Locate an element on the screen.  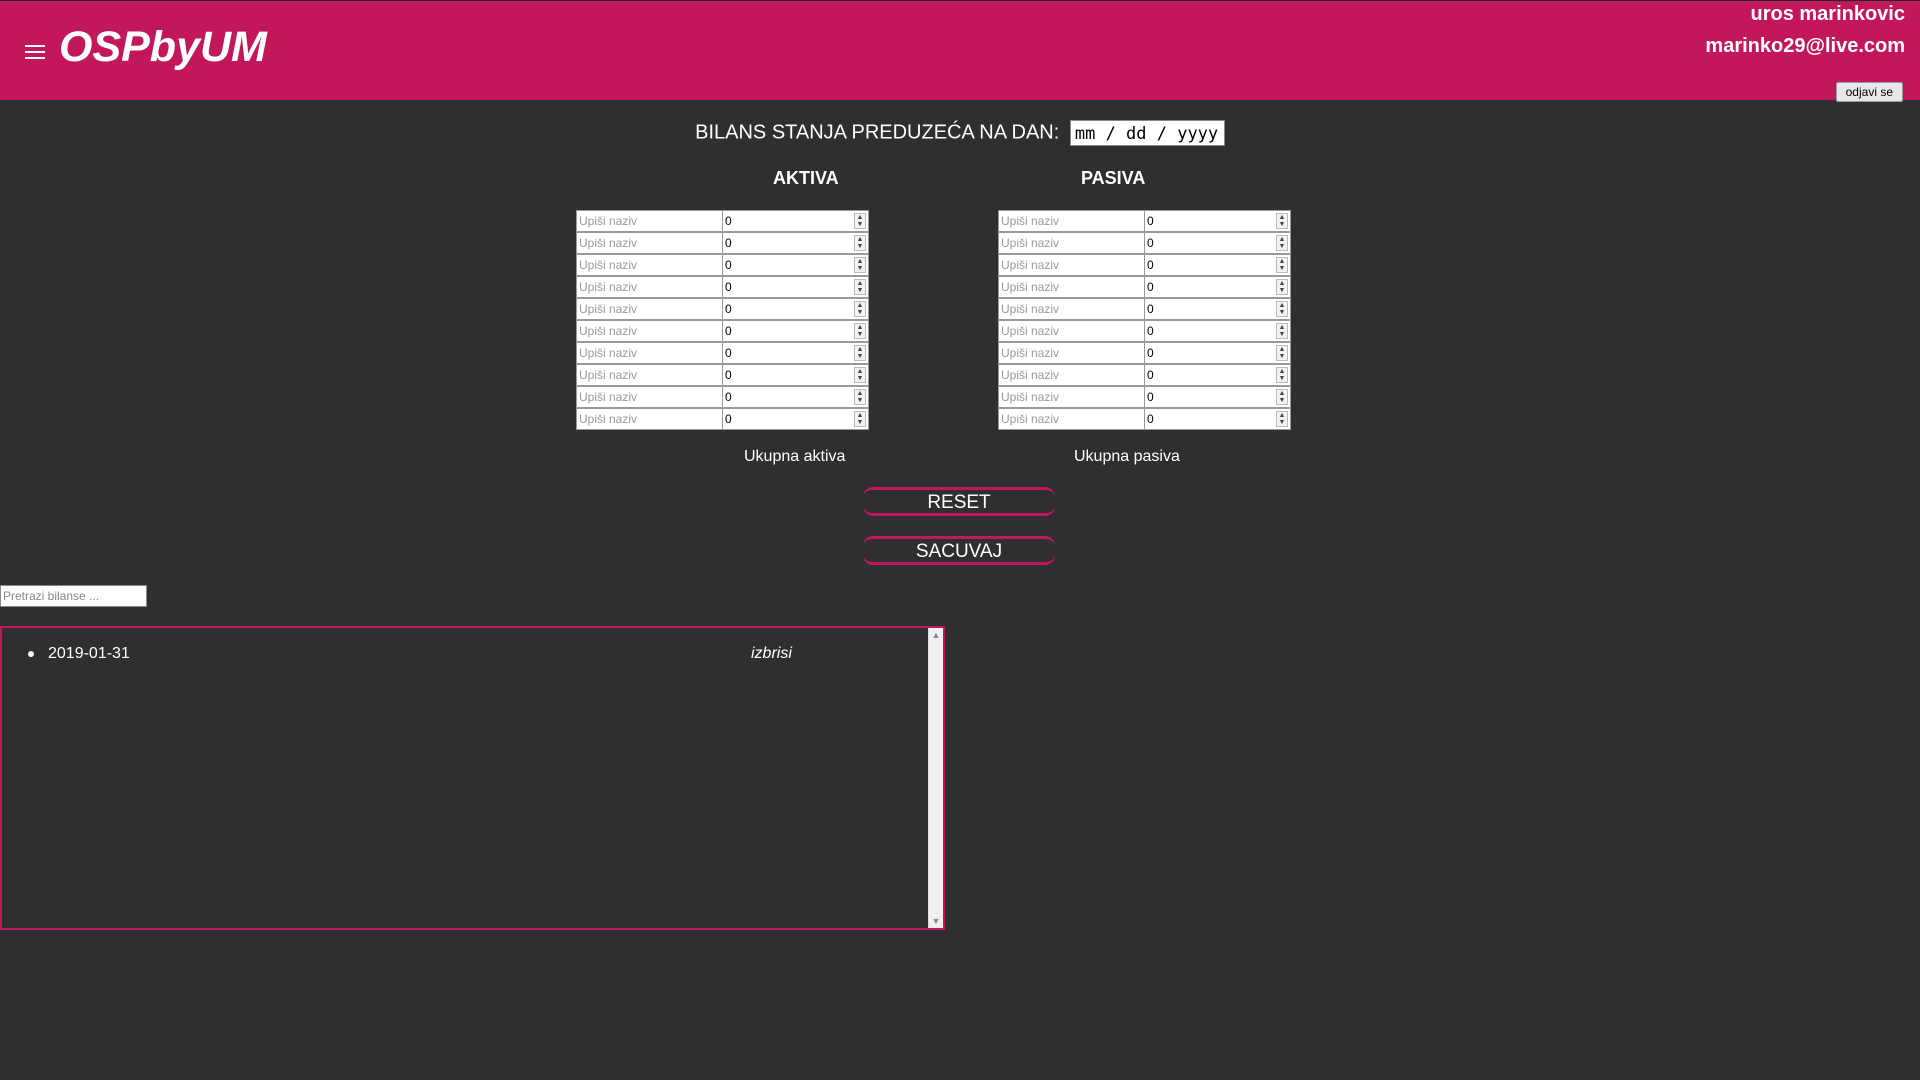
scroll-up-icon: ▲ is located at coordinates (936, 635).